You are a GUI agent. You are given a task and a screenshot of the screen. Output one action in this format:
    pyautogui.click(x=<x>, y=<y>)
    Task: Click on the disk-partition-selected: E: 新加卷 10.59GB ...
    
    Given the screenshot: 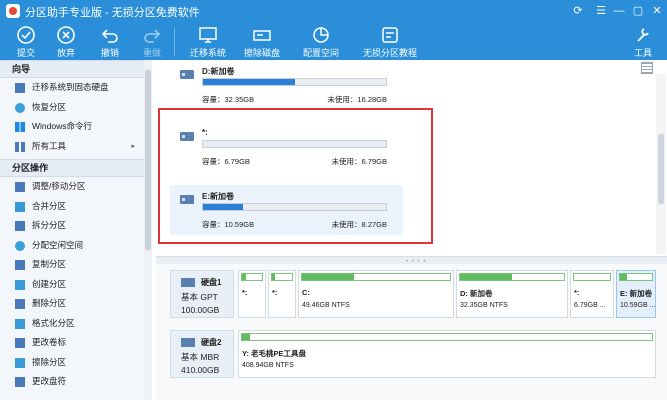 What is the action you would take?
    pyautogui.click(x=636, y=294)
    